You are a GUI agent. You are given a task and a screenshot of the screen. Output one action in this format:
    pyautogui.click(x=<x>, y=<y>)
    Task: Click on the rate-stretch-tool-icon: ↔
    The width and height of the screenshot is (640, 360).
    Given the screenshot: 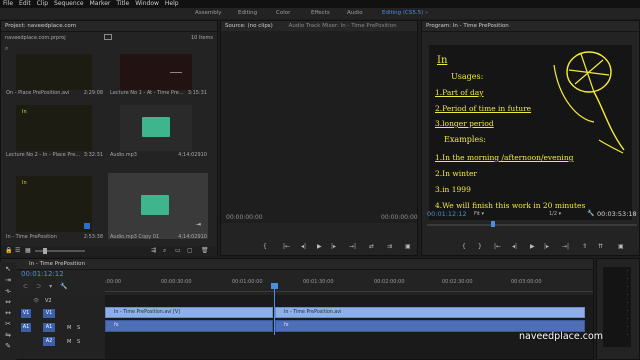 What is the action you would take?
    pyautogui.click(x=8, y=313)
    